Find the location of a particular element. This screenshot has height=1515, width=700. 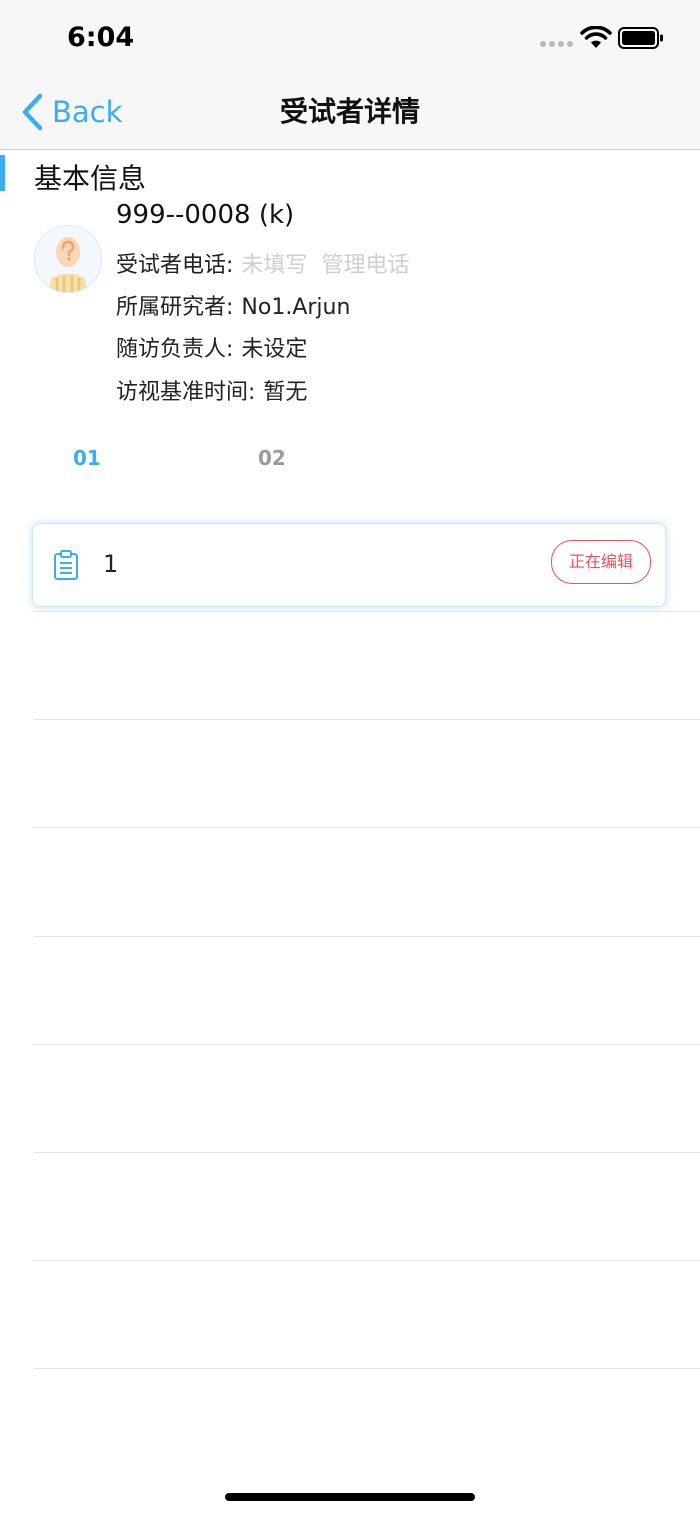

visit-base-row: 访视基准时间: 暂无 is located at coordinates (211, 390).